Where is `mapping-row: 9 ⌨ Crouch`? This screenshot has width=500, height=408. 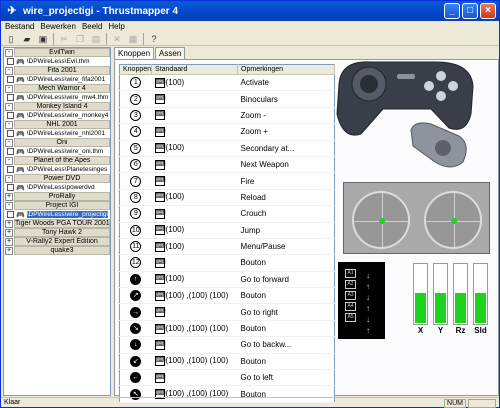 mapping-row: 9 ⌨ Crouch is located at coordinates (227, 214).